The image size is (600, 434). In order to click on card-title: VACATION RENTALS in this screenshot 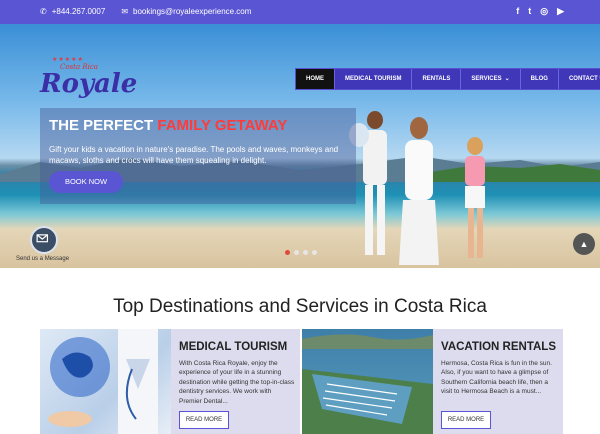, I will do `click(498, 347)`.